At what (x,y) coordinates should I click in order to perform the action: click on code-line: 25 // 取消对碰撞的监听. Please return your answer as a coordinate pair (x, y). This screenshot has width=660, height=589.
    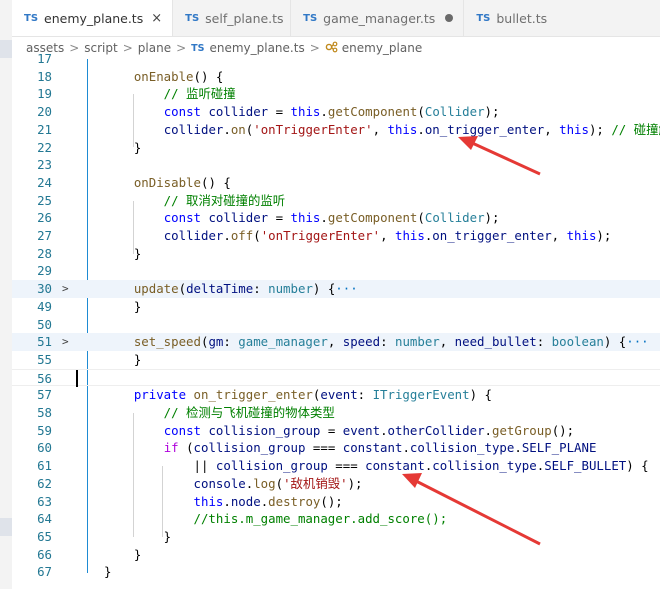
    Looking at the image, I should click on (336, 201).